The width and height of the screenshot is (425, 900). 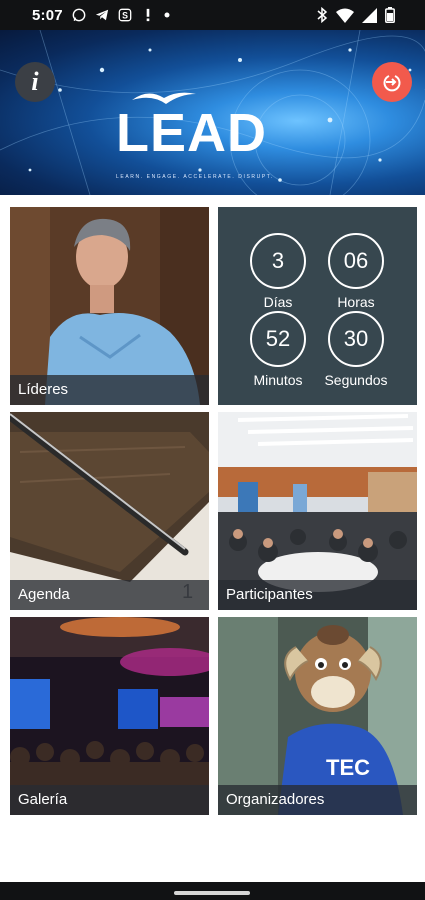 I want to click on hours-label: Horas, so click(x=356, y=302).